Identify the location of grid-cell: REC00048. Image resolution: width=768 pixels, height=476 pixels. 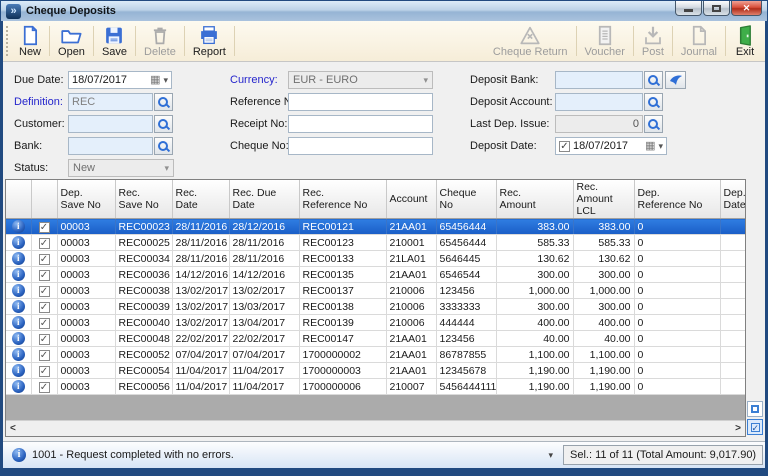
(144, 339).